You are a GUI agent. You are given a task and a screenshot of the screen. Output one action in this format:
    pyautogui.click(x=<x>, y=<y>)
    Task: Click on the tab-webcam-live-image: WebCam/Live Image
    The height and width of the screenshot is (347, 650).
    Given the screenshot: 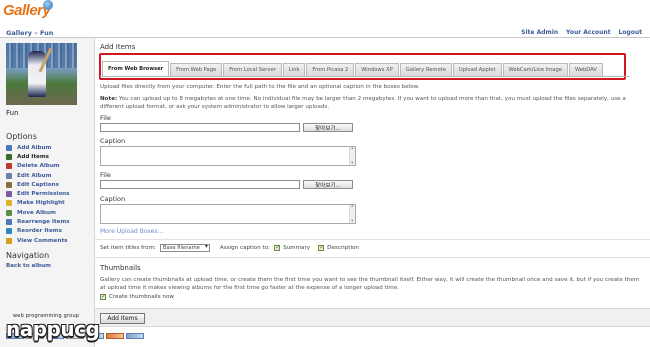 What is the action you would take?
    pyautogui.click(x=535, y=69)
    